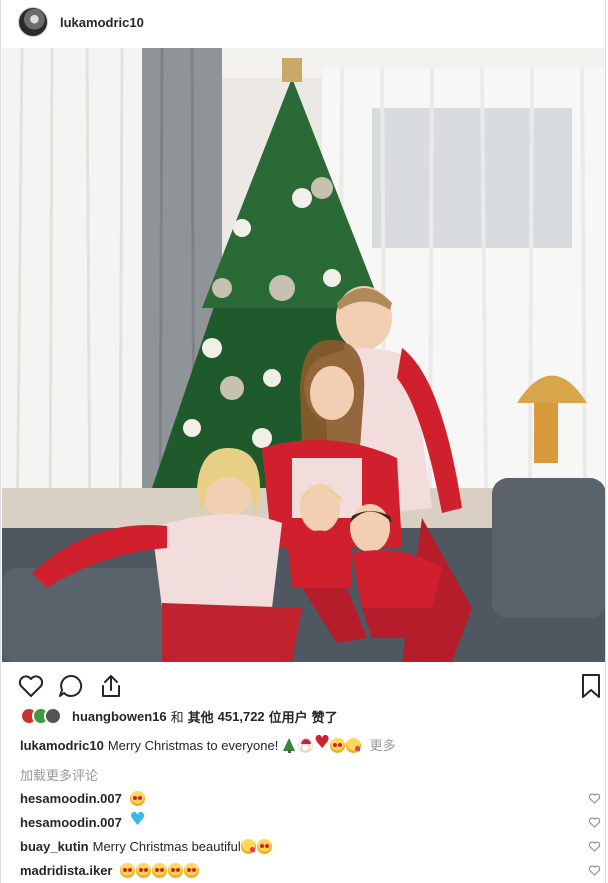  I want to click on comment-username: buay_kutin, so click(54, 846).